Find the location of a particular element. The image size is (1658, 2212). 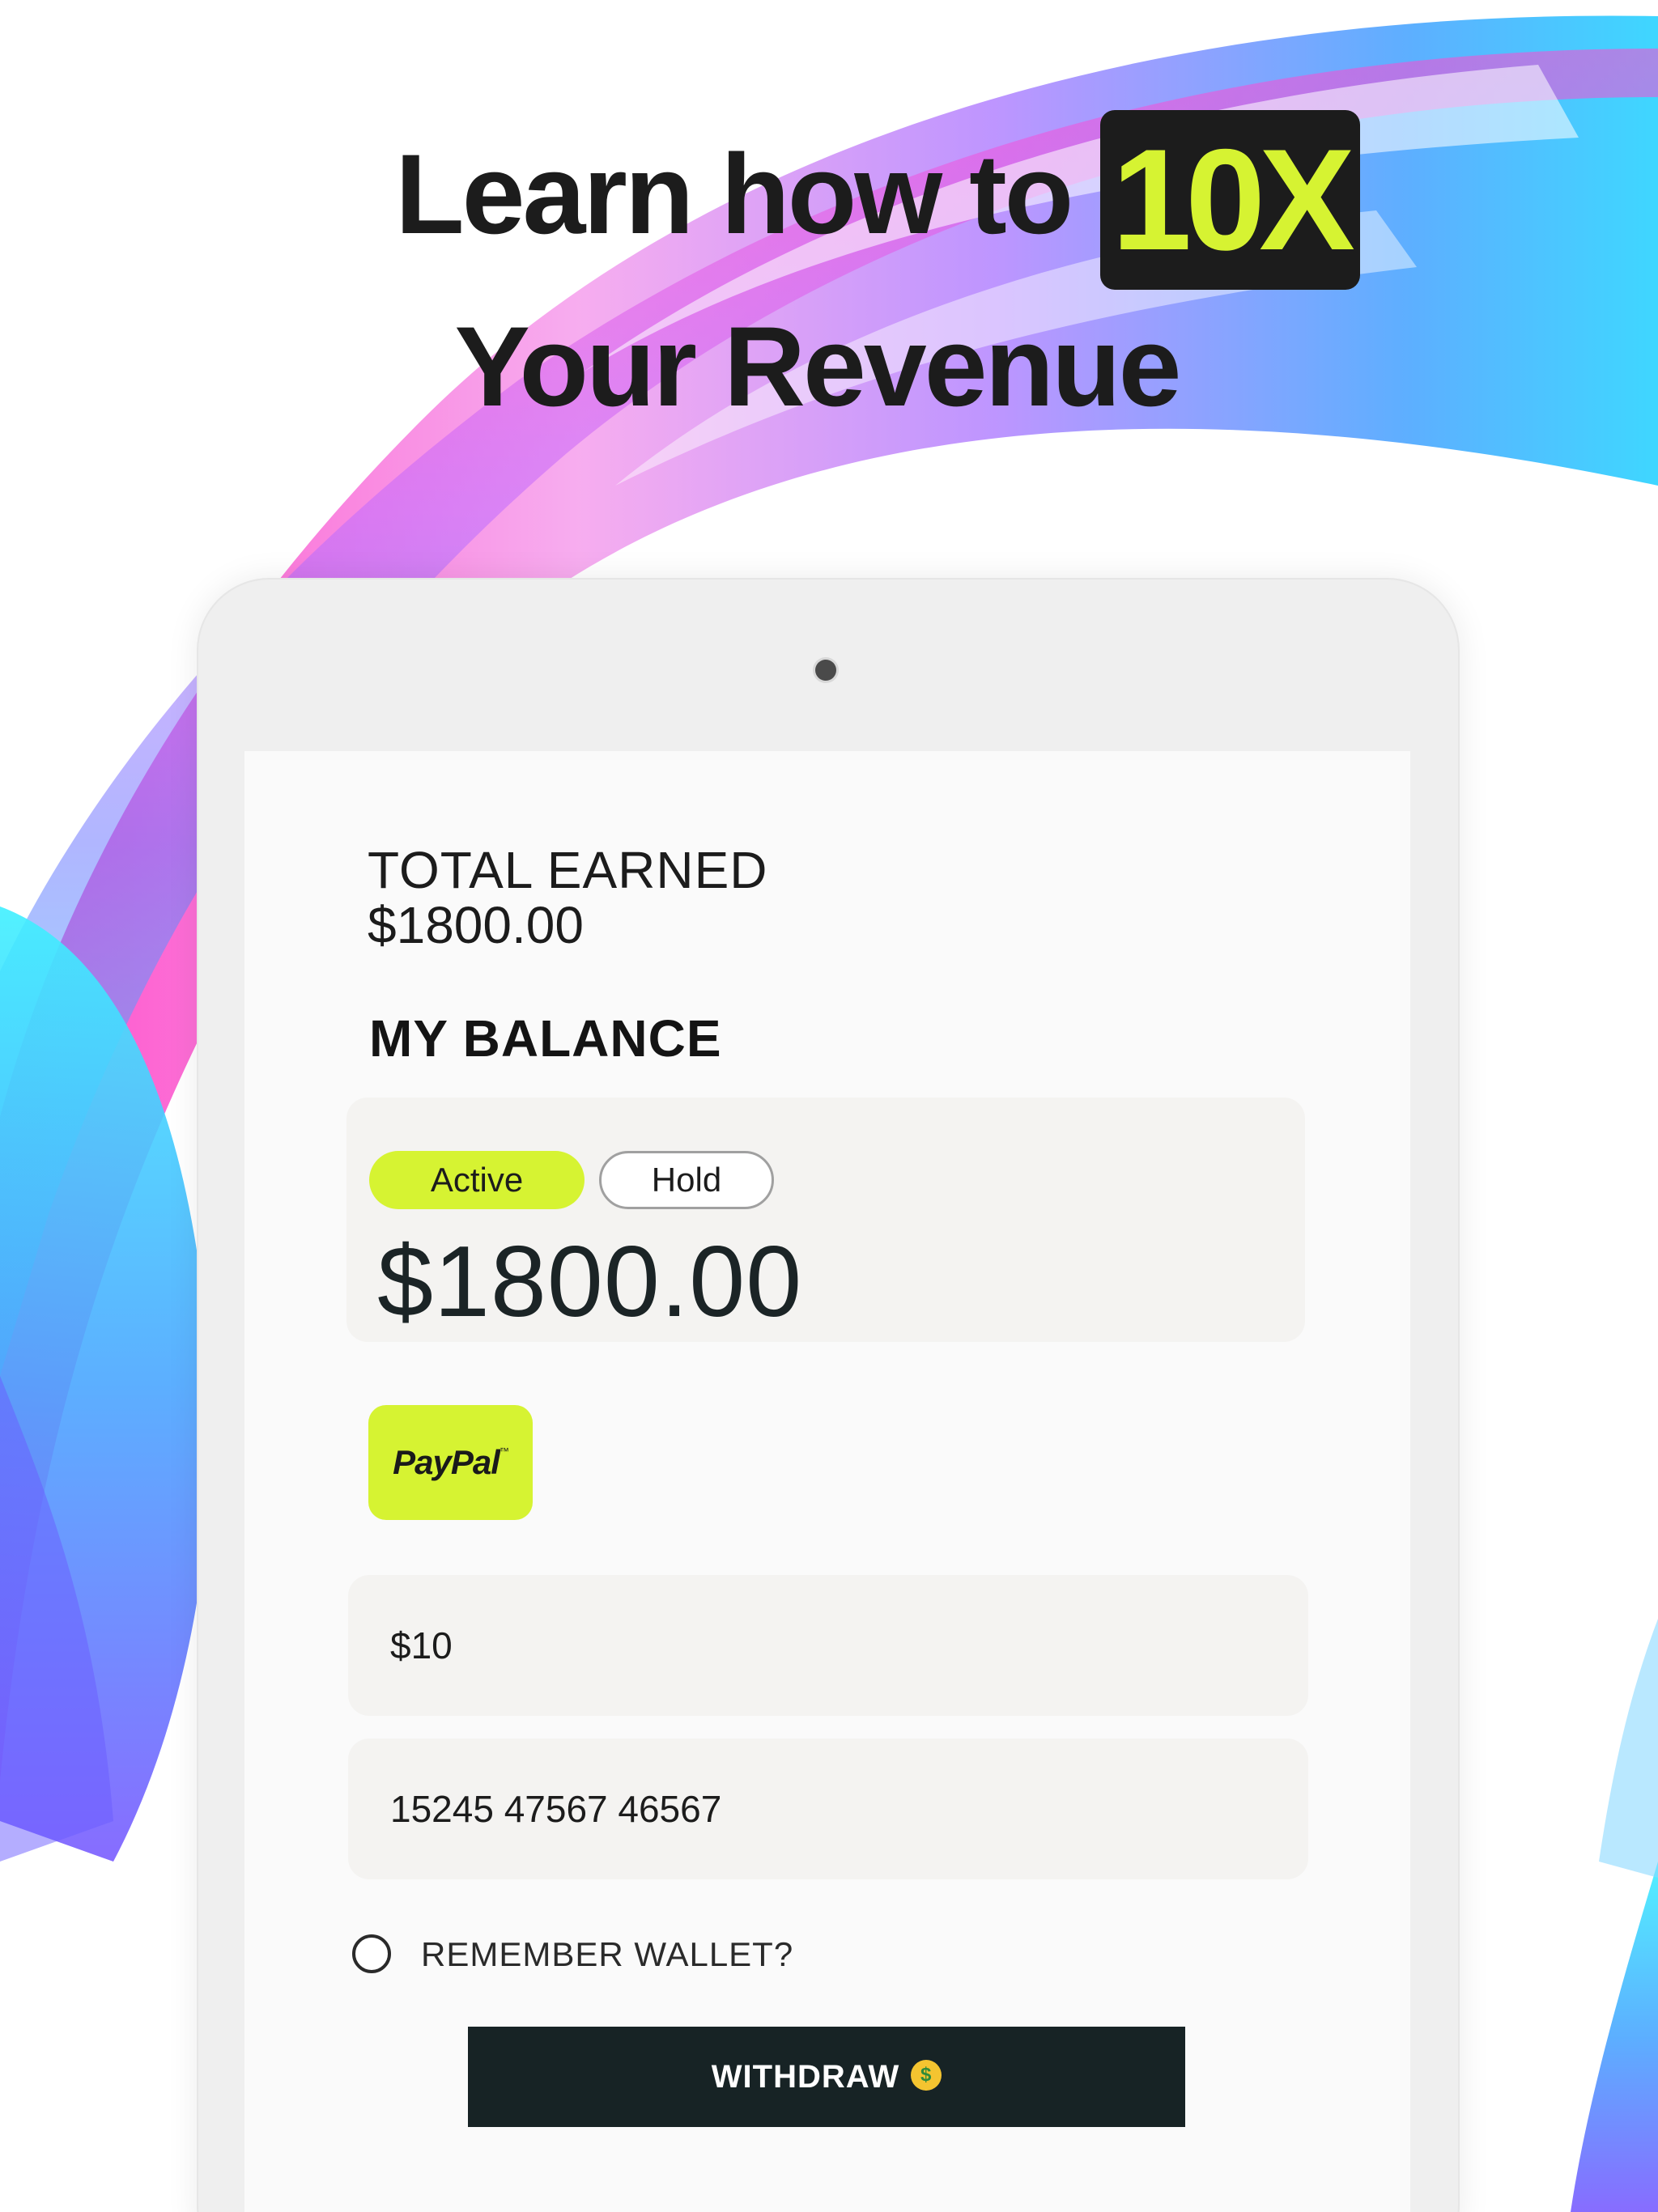

paypal-name: PayPal is located at coordinates (446, 1462).